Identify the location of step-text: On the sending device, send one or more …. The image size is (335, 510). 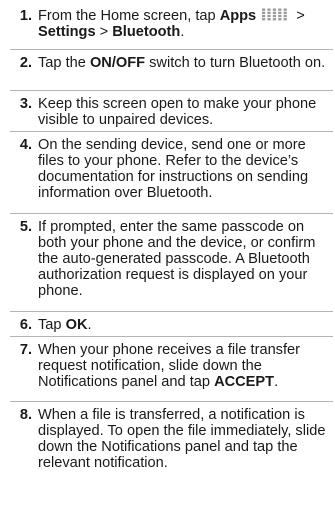
(185, 169).